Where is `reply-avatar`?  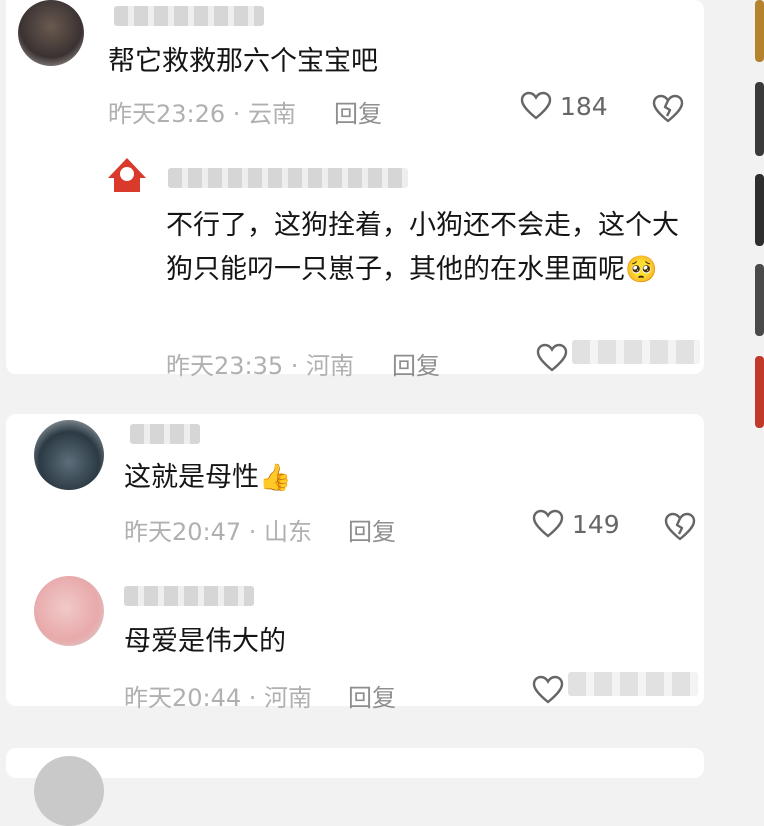
reply-avatar is located at coordinates (127, 175).